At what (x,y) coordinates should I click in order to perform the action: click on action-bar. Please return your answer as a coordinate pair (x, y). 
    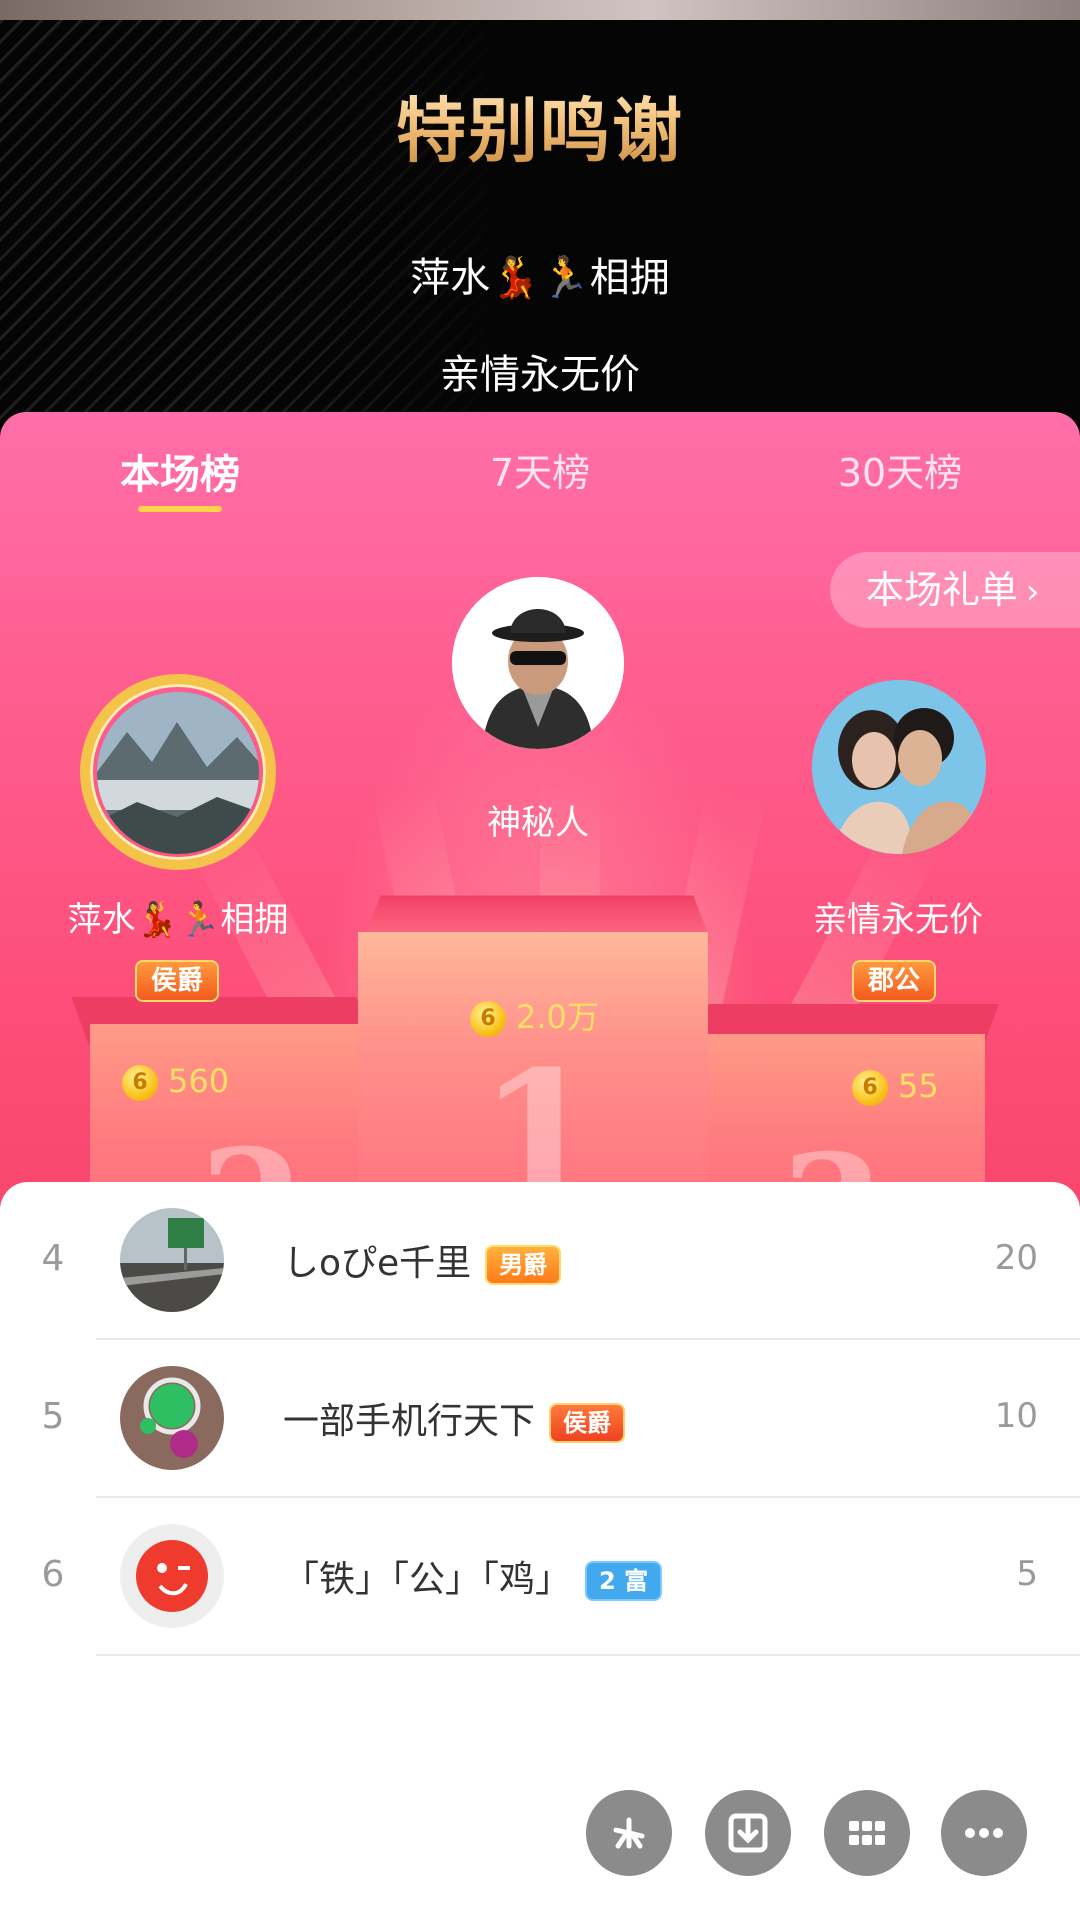
    Looking at the image, I should click on (540, 1835).